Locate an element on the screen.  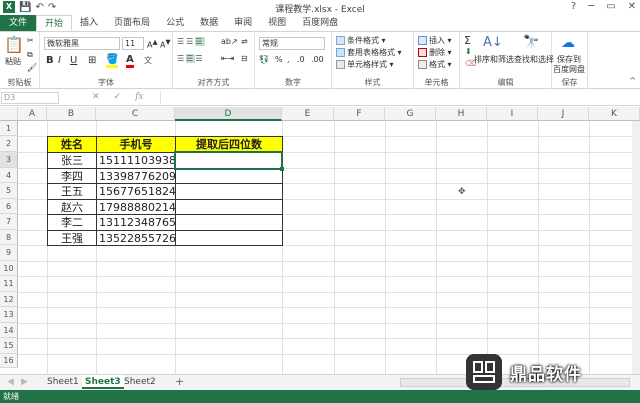
grow-font-icon: A▲ is located at coordinates (152, 44).